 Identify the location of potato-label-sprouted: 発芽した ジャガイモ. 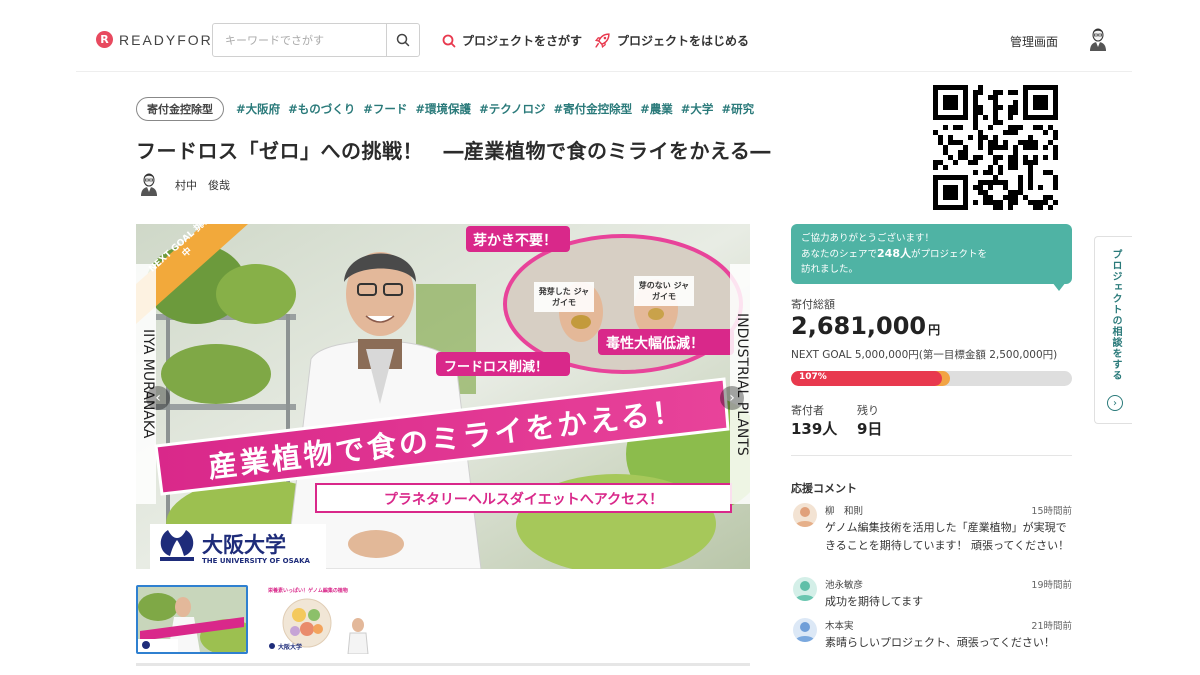
(564, 297).